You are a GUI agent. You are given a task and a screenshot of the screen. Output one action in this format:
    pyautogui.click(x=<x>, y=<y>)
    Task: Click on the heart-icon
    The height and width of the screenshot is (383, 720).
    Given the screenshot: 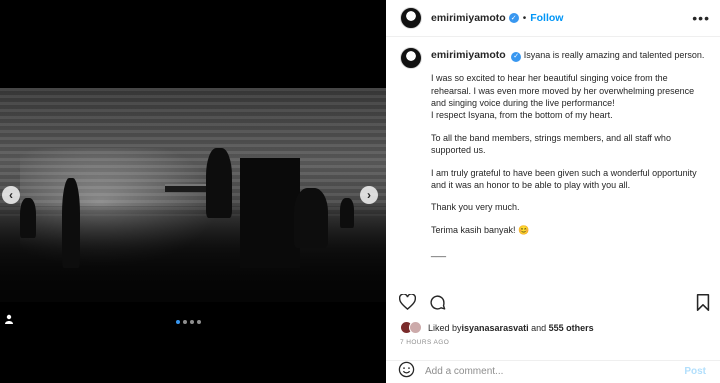 What is the action you would take?
    pyautogui.click(x=407, y=302)
    